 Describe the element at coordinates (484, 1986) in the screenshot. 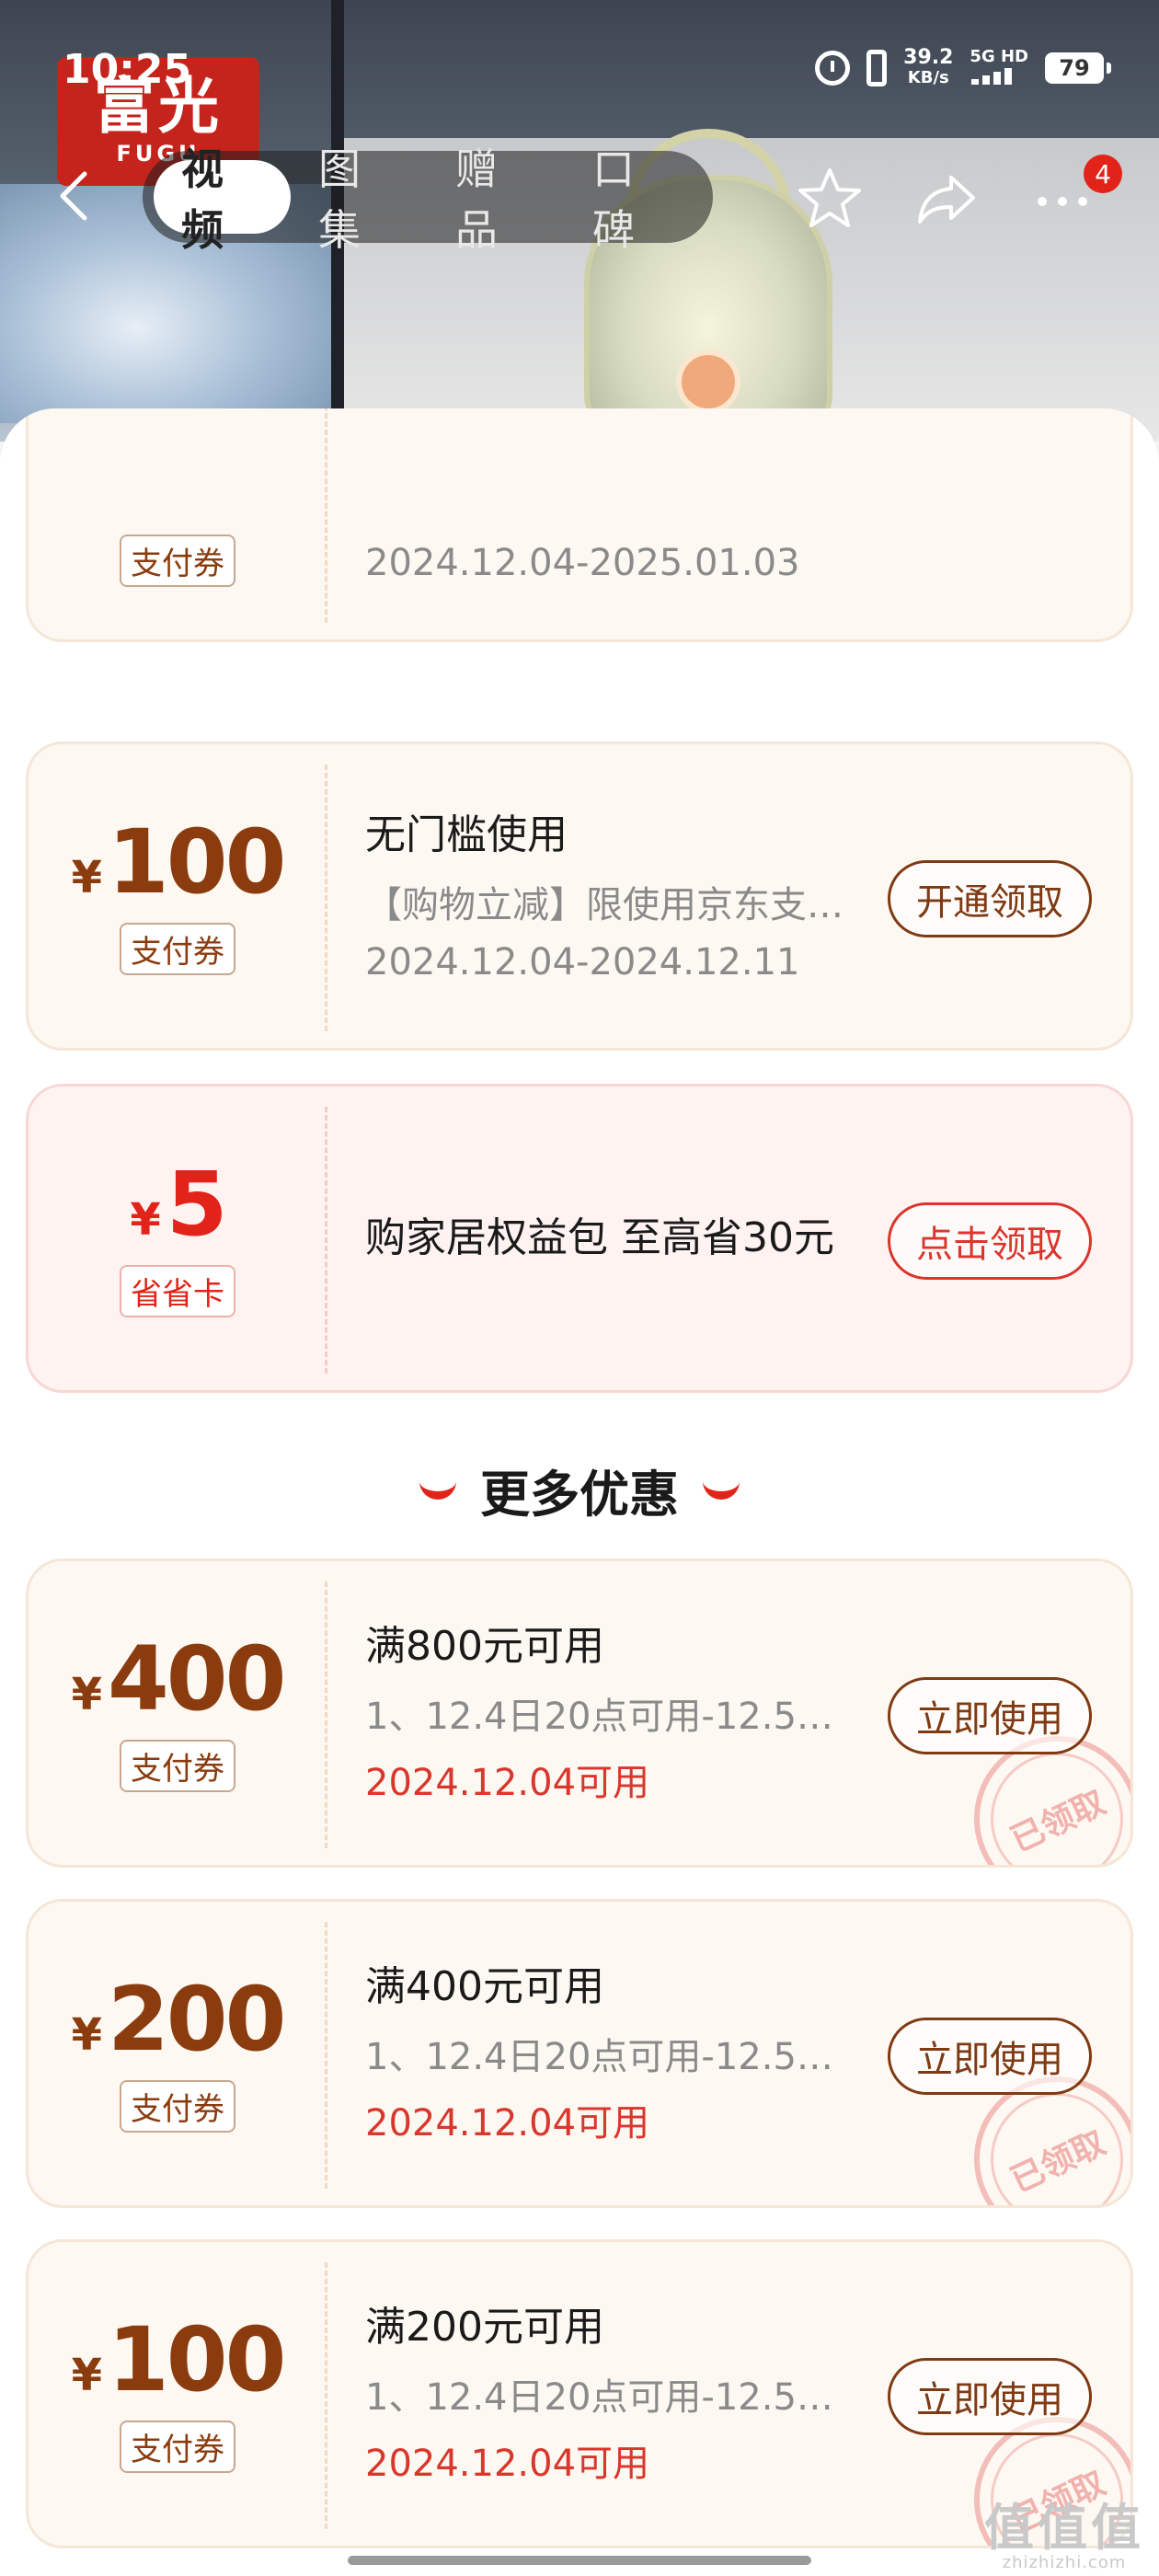

I see `coupon-condition: 满400元可用` at that location.